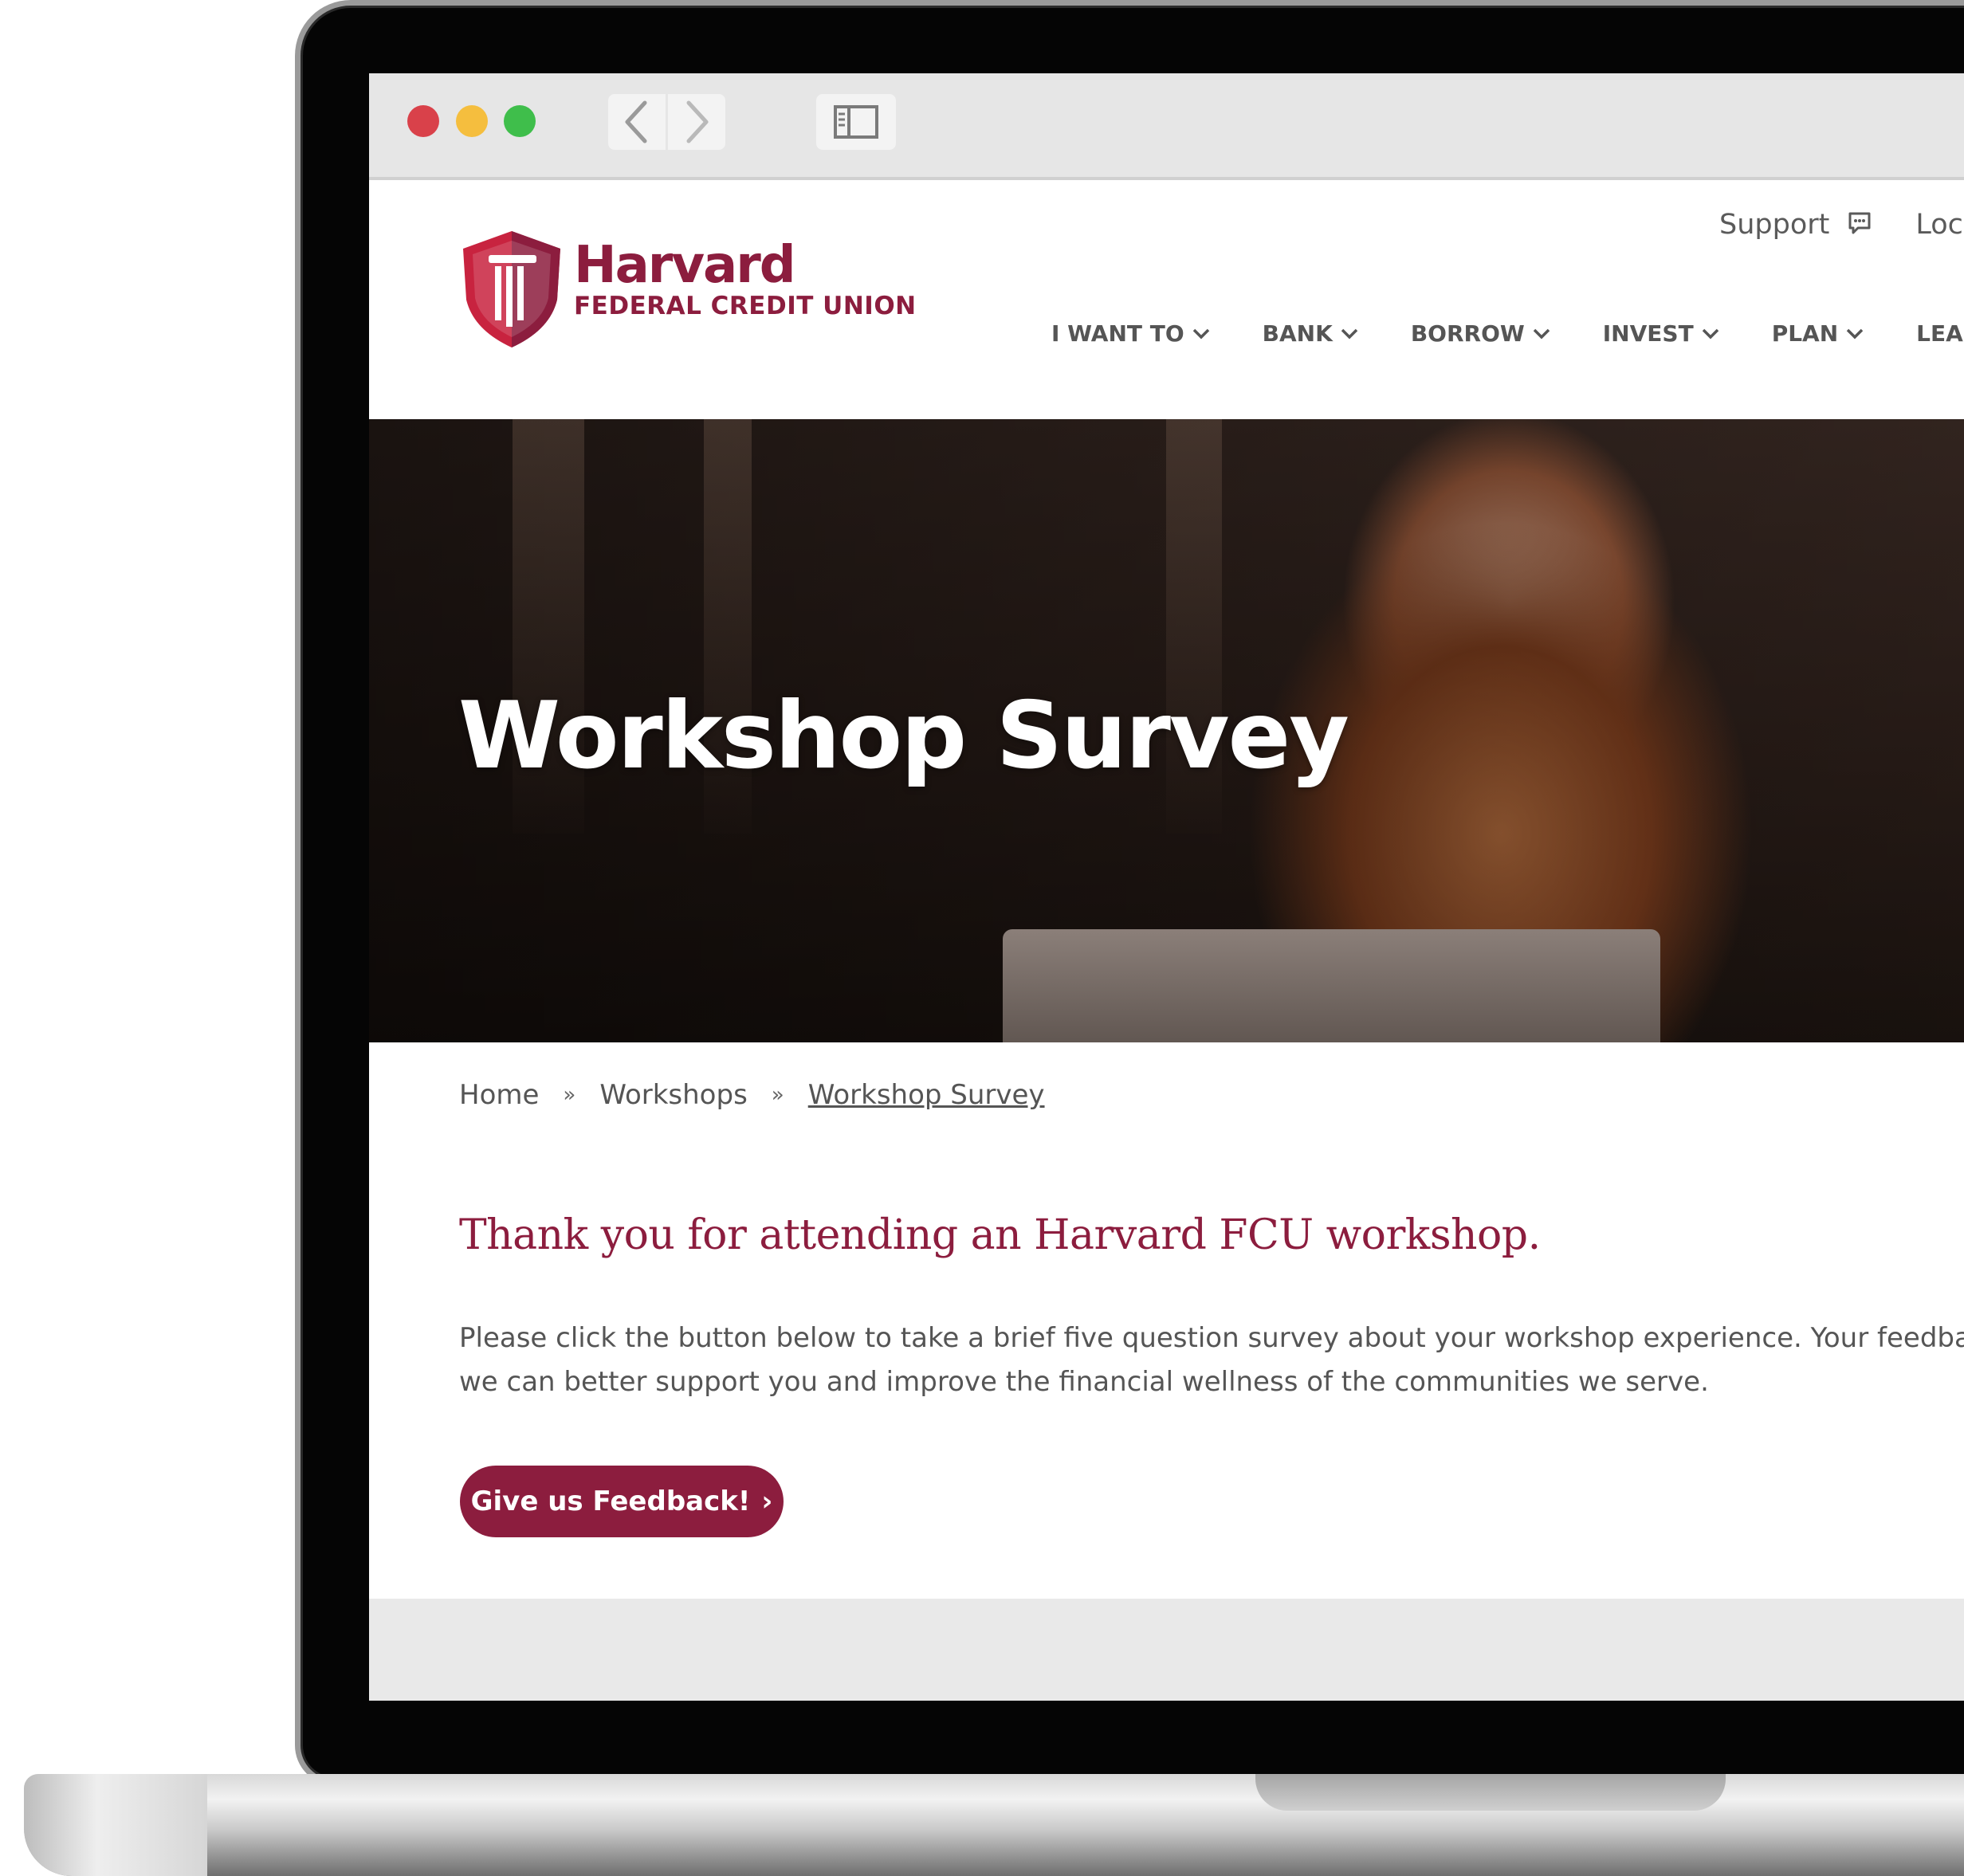  I want to click on laptop-base-edge, so click(115, 1825).